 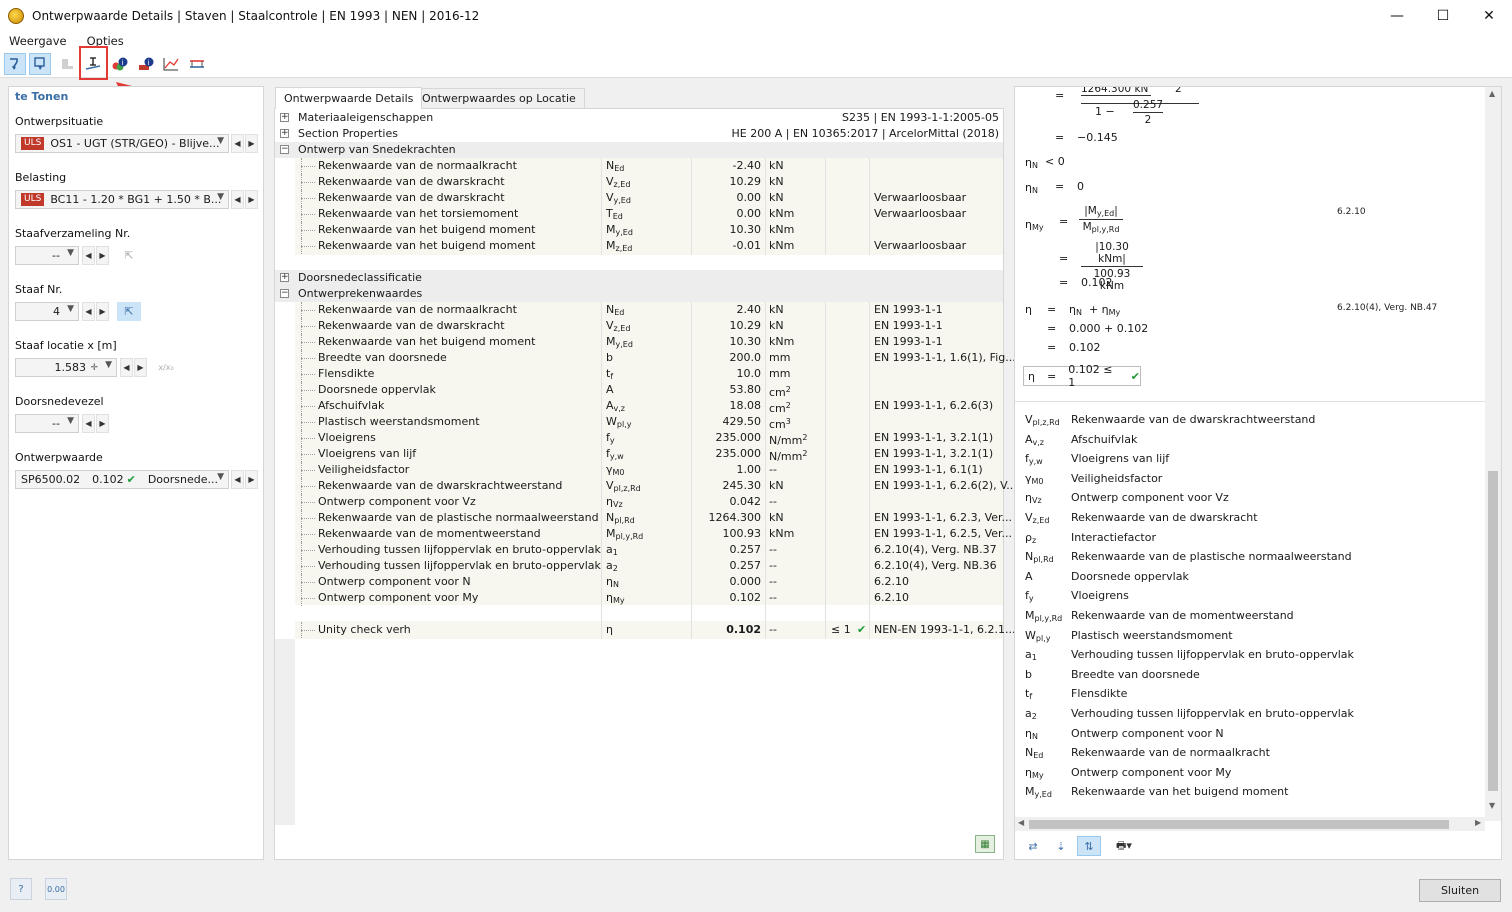 What do you see at coordinates (56, 889) in the screenshot?
I see `decimals-button: 0.00` at bounding box center [56, 889].